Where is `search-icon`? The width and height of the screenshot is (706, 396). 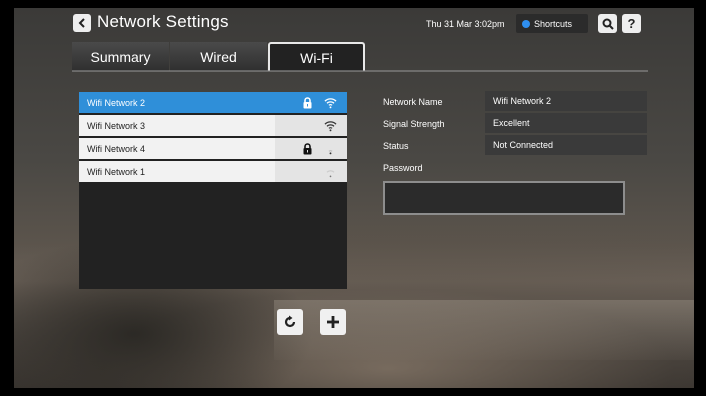 search-icon is located at coordinates (608, 24).